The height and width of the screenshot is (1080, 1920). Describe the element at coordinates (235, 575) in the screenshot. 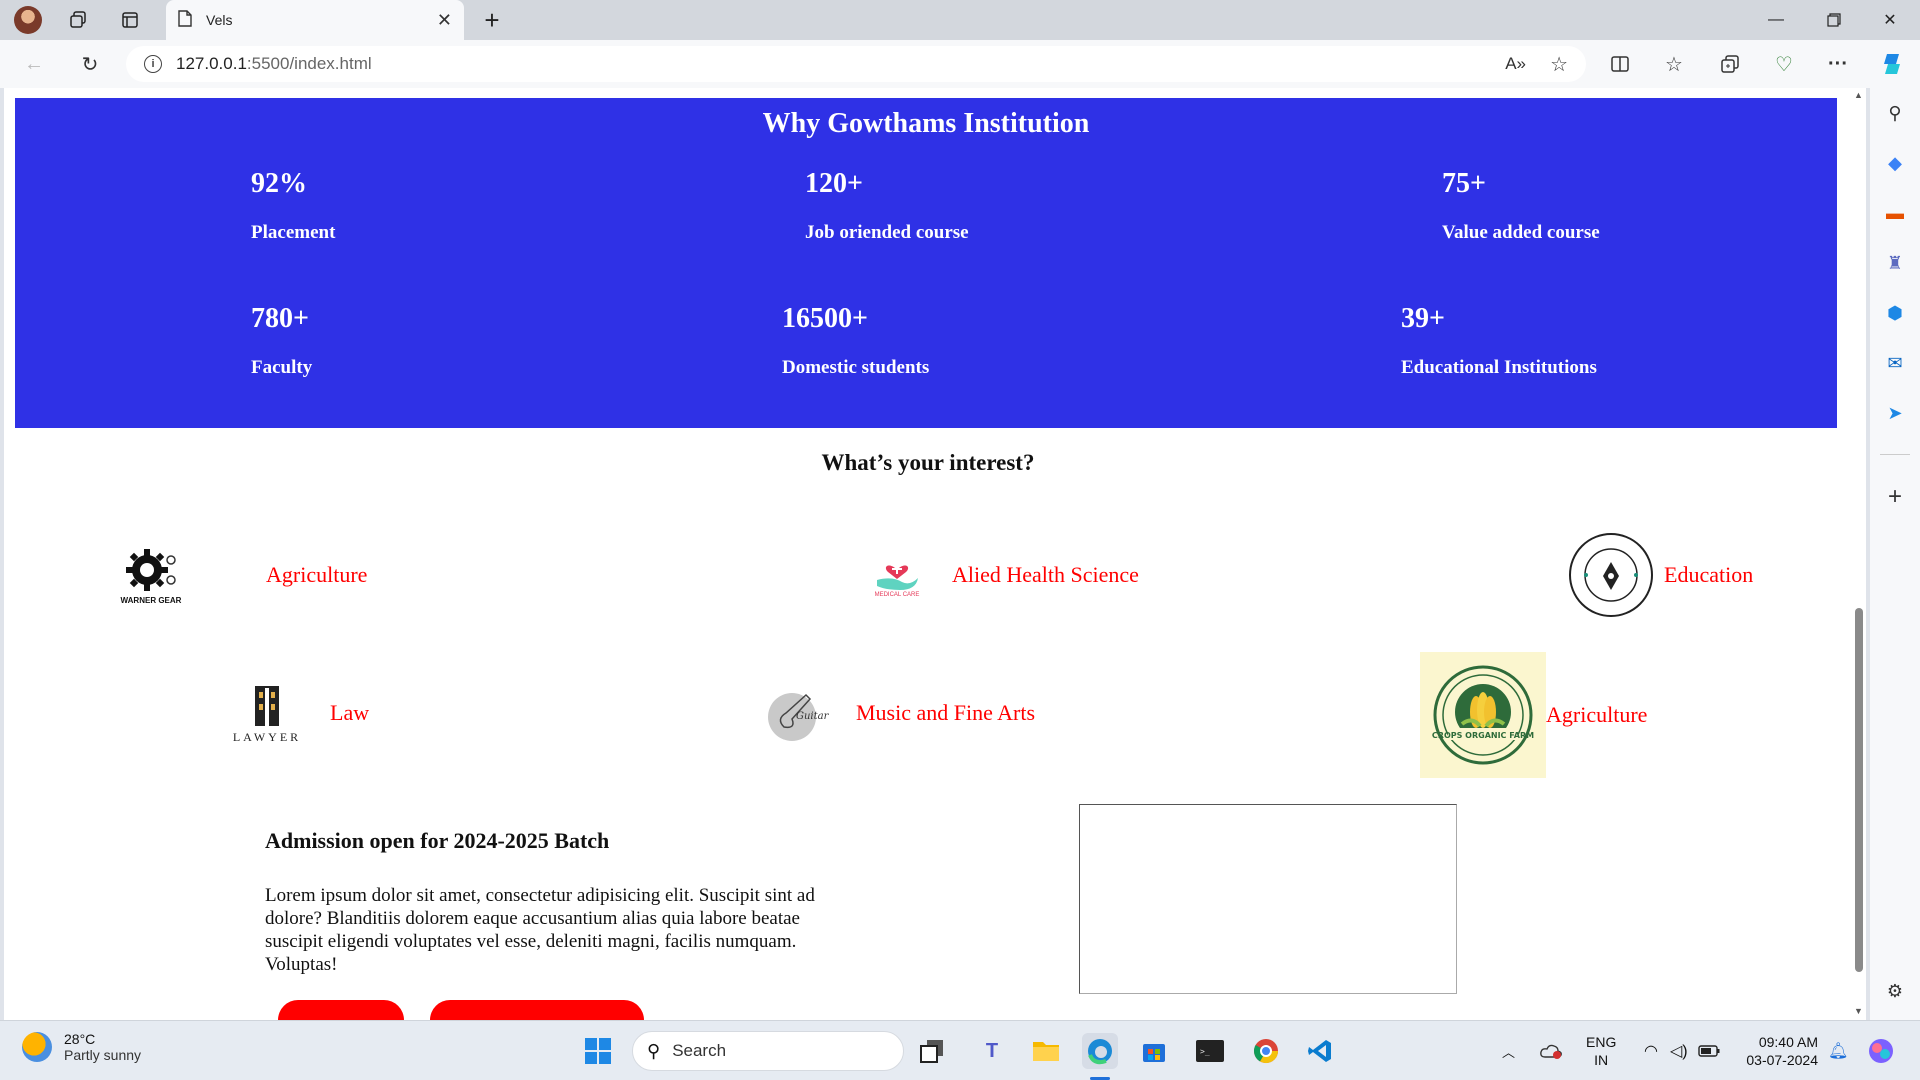

I see `interest-agriculture: WARNER GEAR Agriculture` at that location.